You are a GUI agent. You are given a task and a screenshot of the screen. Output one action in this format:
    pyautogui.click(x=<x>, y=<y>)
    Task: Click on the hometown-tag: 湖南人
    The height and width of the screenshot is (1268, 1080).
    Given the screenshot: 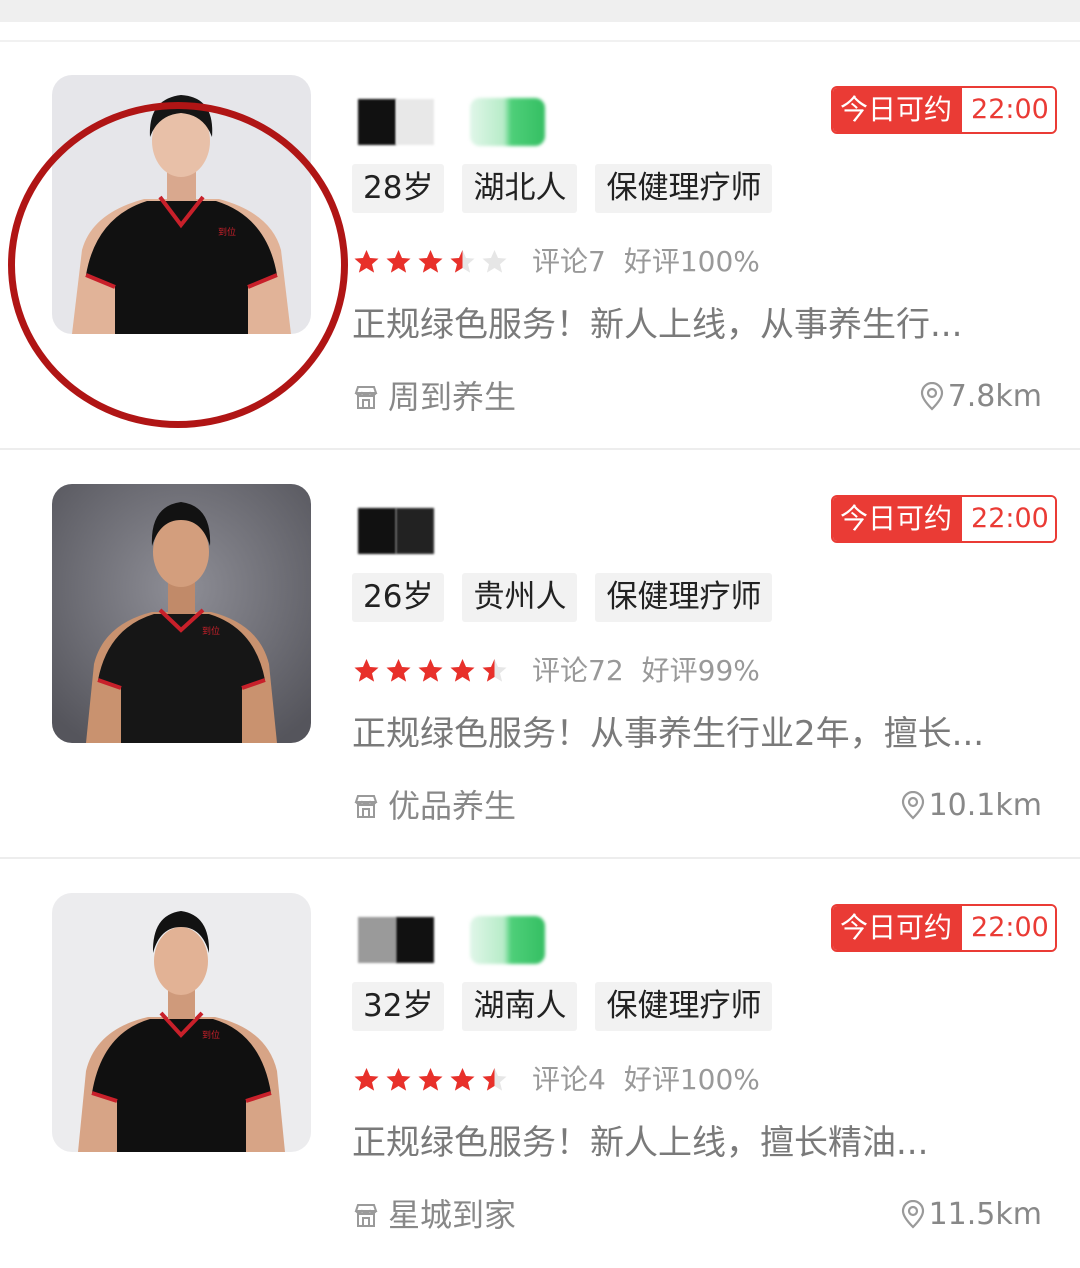 What is the action you would take?
    pyautogui.click(x=520, y=1006)
    